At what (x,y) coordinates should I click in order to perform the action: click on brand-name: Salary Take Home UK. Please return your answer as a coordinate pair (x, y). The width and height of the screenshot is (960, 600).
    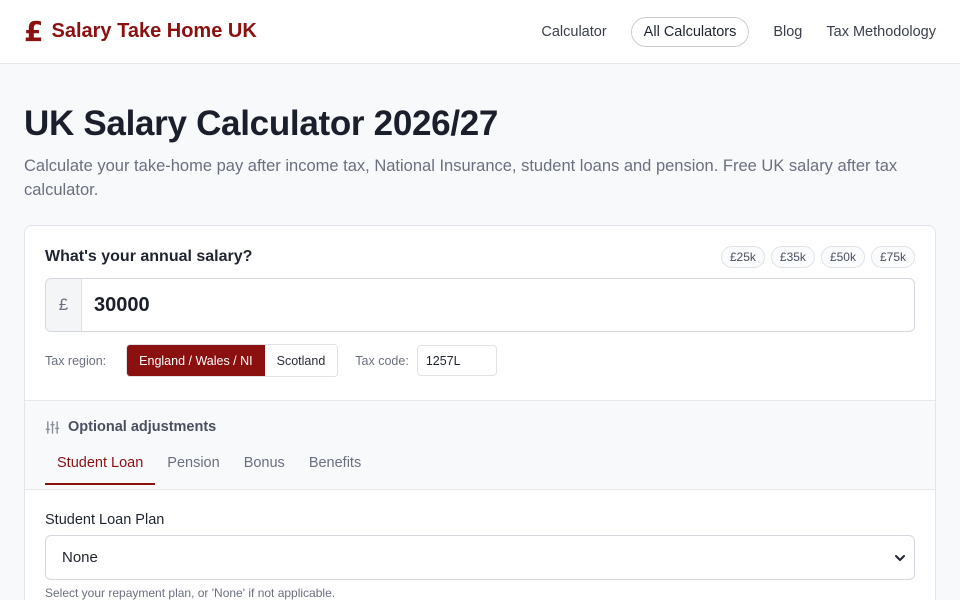
    Looking at the image, I should click on (154, 31).